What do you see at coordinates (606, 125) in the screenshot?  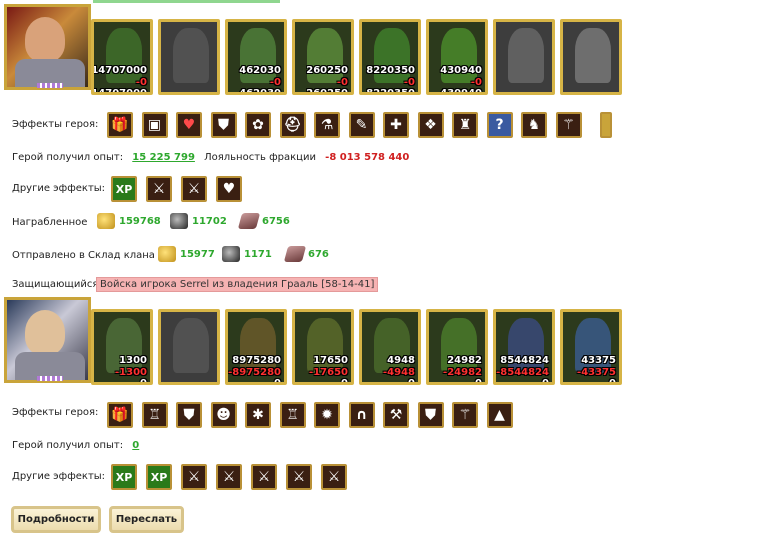 I see `scroll-right-icon` at bounding box center [606, 125].